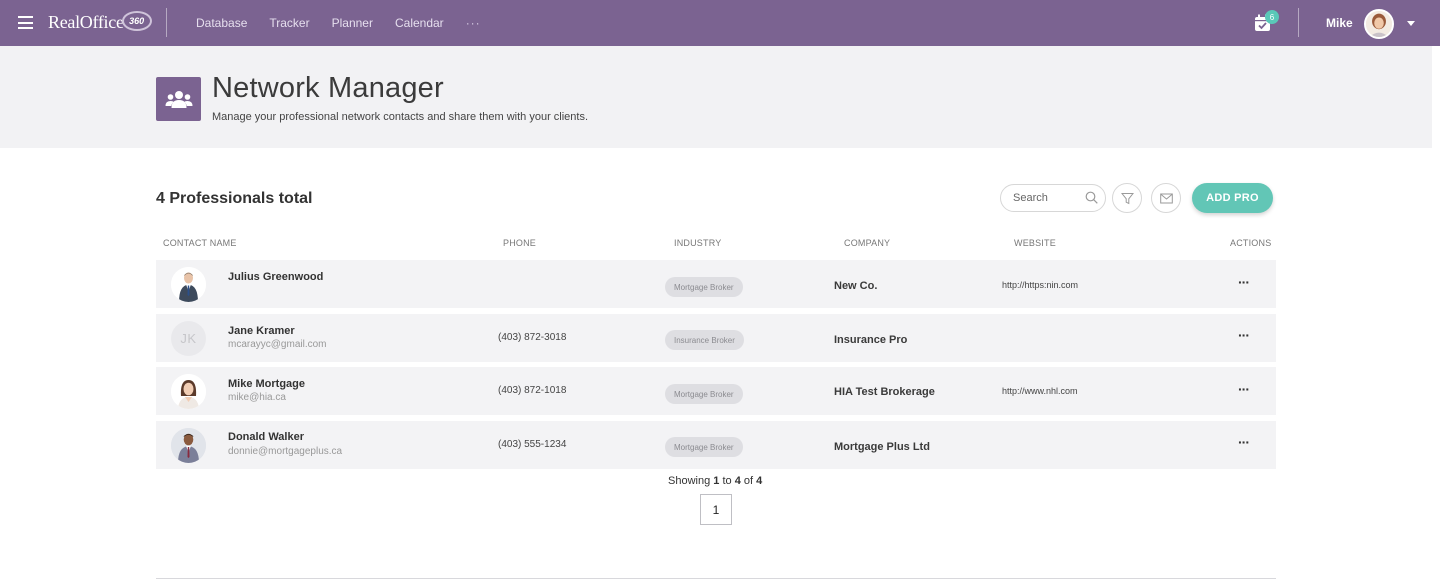  What do you see at coordinates (1232, 198) in the screenshot?
I see `add-pro-button: ADD PRO` at bounding box center [1232, 198].